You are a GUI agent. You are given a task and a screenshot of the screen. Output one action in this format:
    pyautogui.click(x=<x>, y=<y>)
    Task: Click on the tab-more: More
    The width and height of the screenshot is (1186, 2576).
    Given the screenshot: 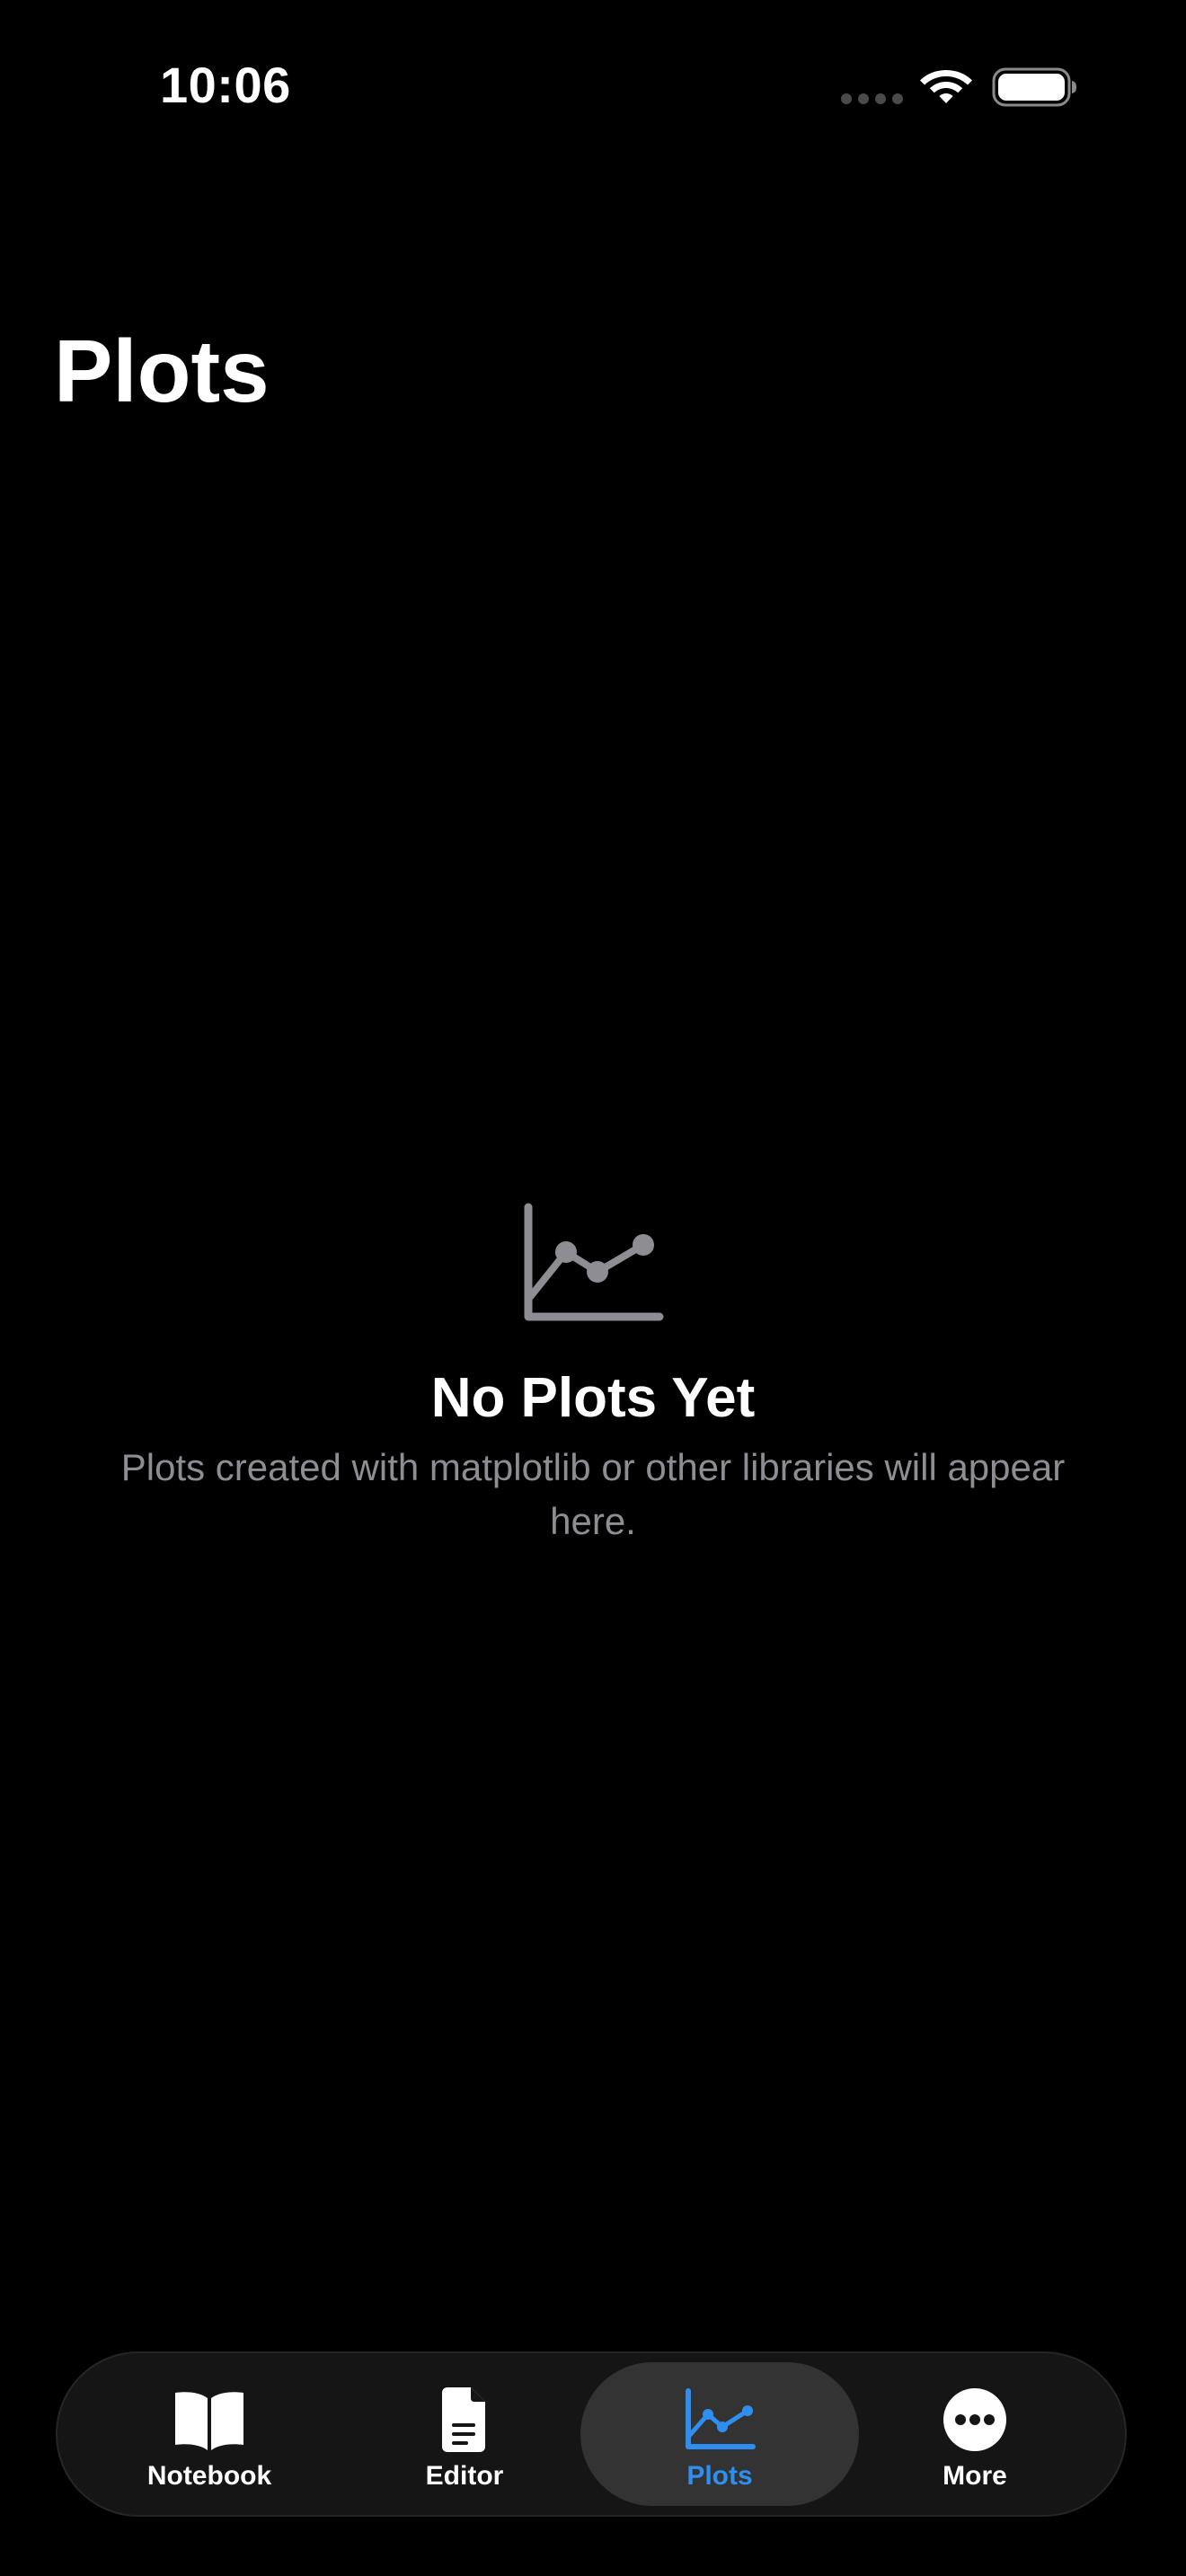 What is the action you would take?
    pyautogui.click(x=975, y=2434)
    